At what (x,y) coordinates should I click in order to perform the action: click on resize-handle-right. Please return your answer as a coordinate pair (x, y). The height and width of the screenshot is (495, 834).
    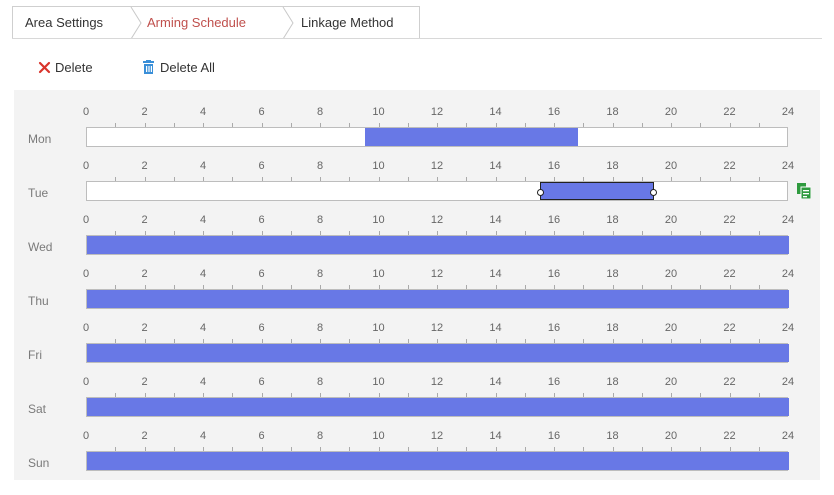
    Looking at the image, I should click on (654, 192).